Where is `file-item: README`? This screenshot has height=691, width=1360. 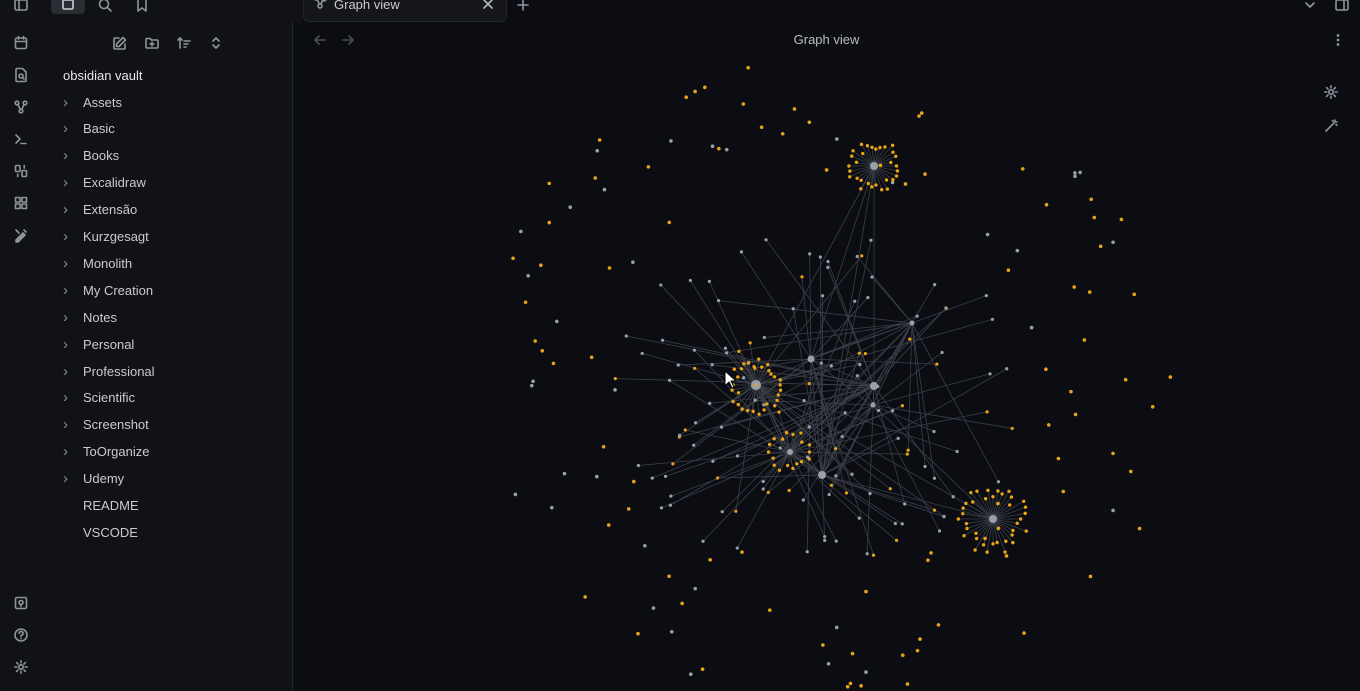
file-item: README is located at coordinates (173, 506).